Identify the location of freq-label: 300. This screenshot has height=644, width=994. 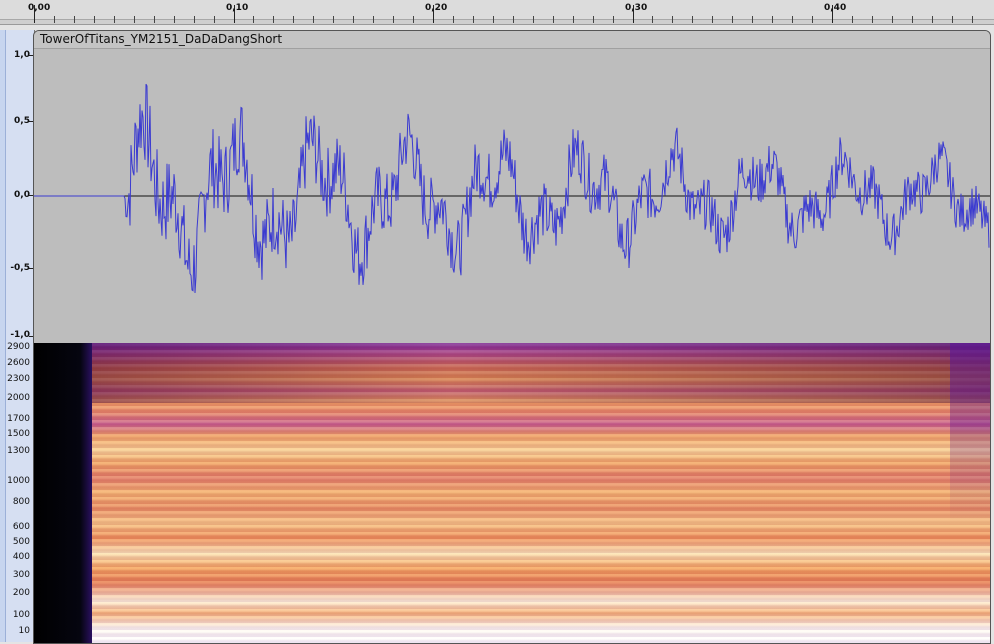
(21, 575).